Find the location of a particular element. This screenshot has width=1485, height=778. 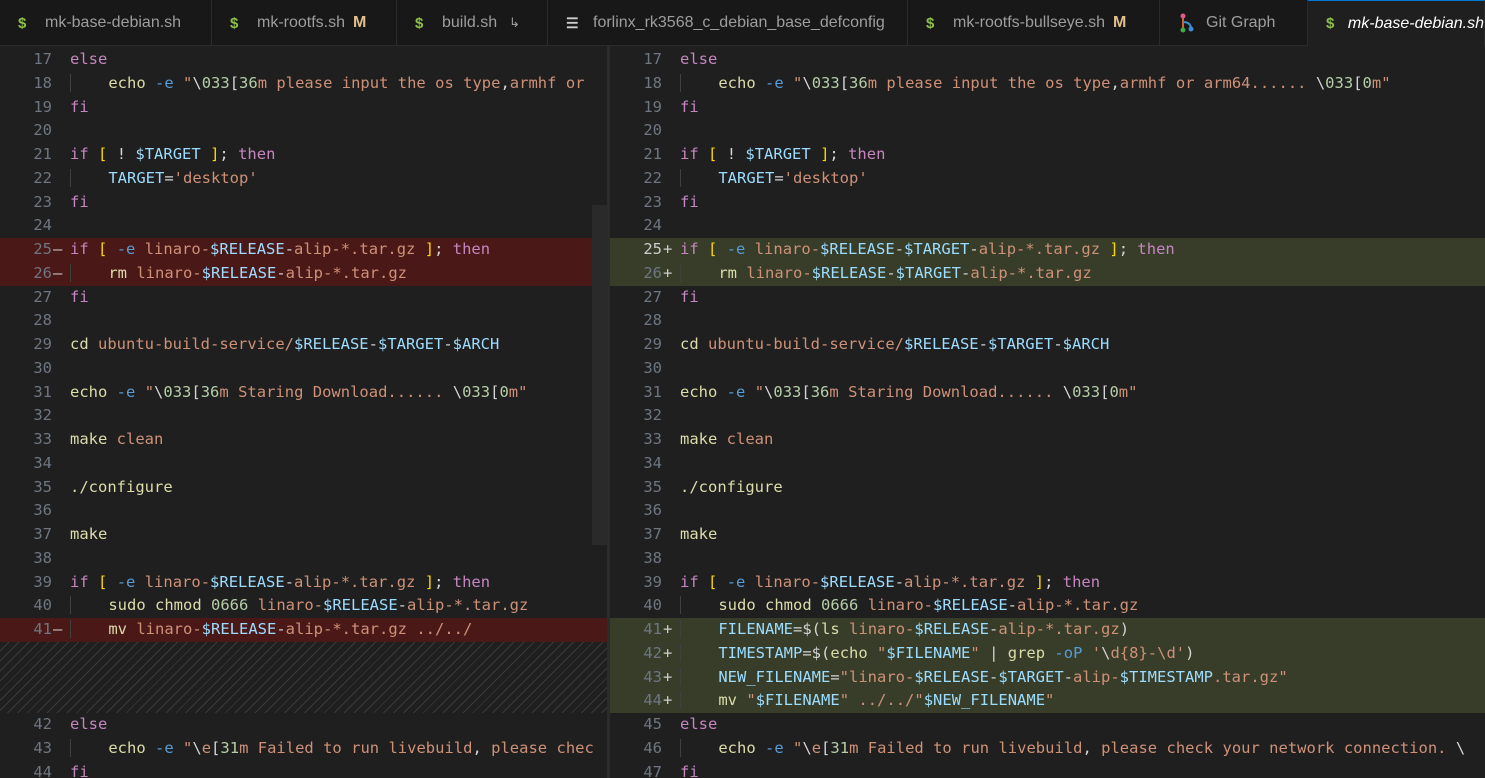

left-line-42: 42 else is located at coordinates (303, 725).